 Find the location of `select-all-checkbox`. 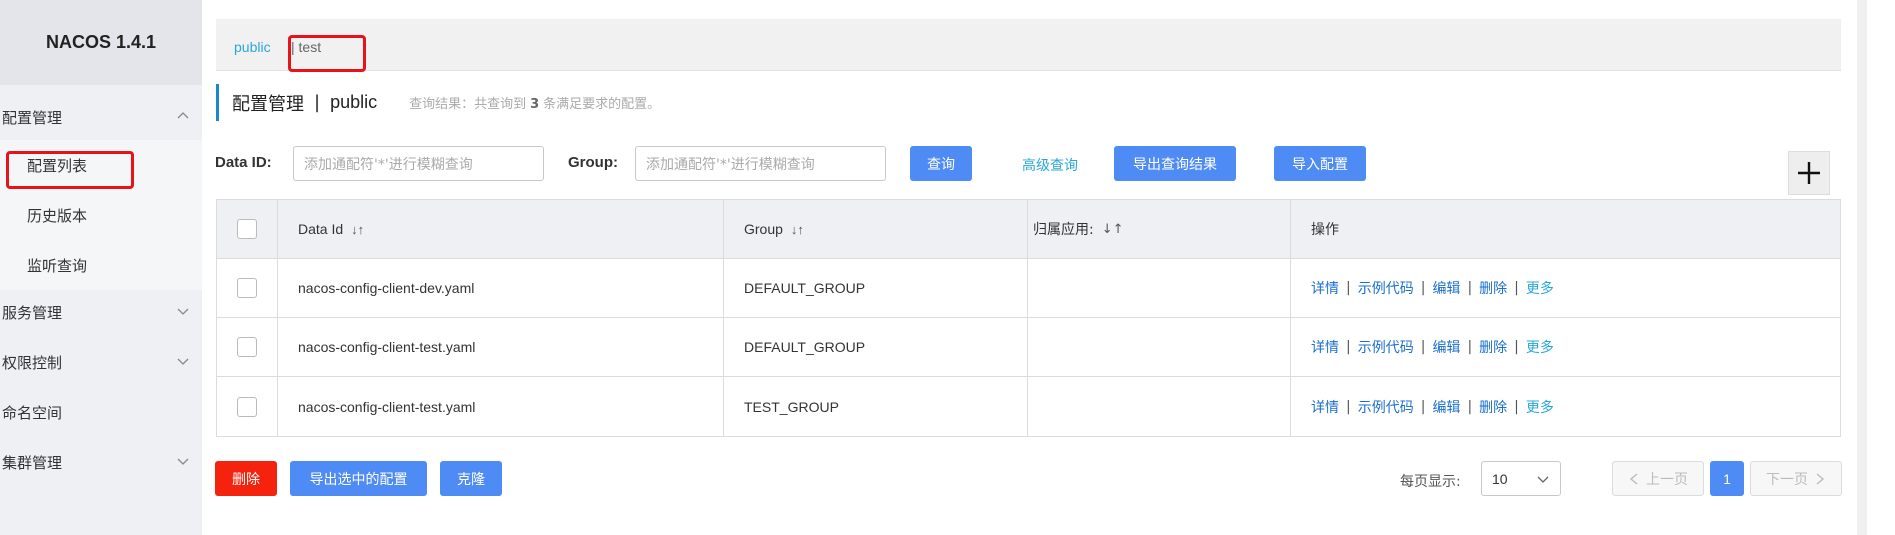

select-all-checkbox is located at coordinates (247, 229).